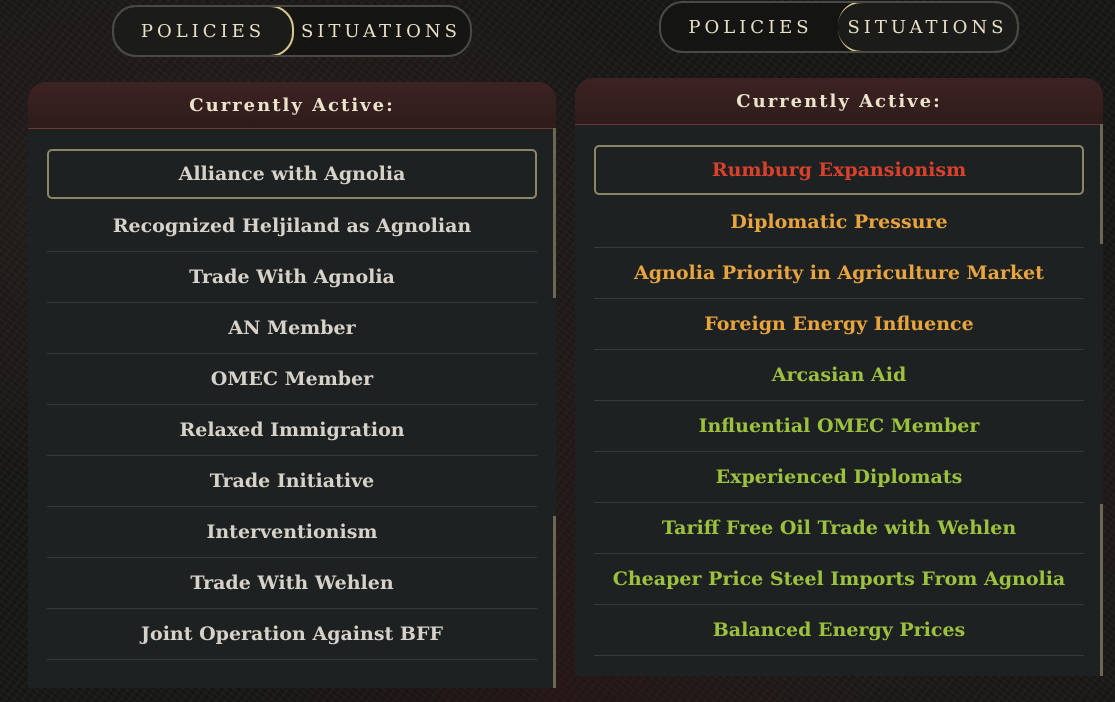 The image size is (1115, 702). I want to click on list-item-label: Trade With Wehlen, so click(292, 583).